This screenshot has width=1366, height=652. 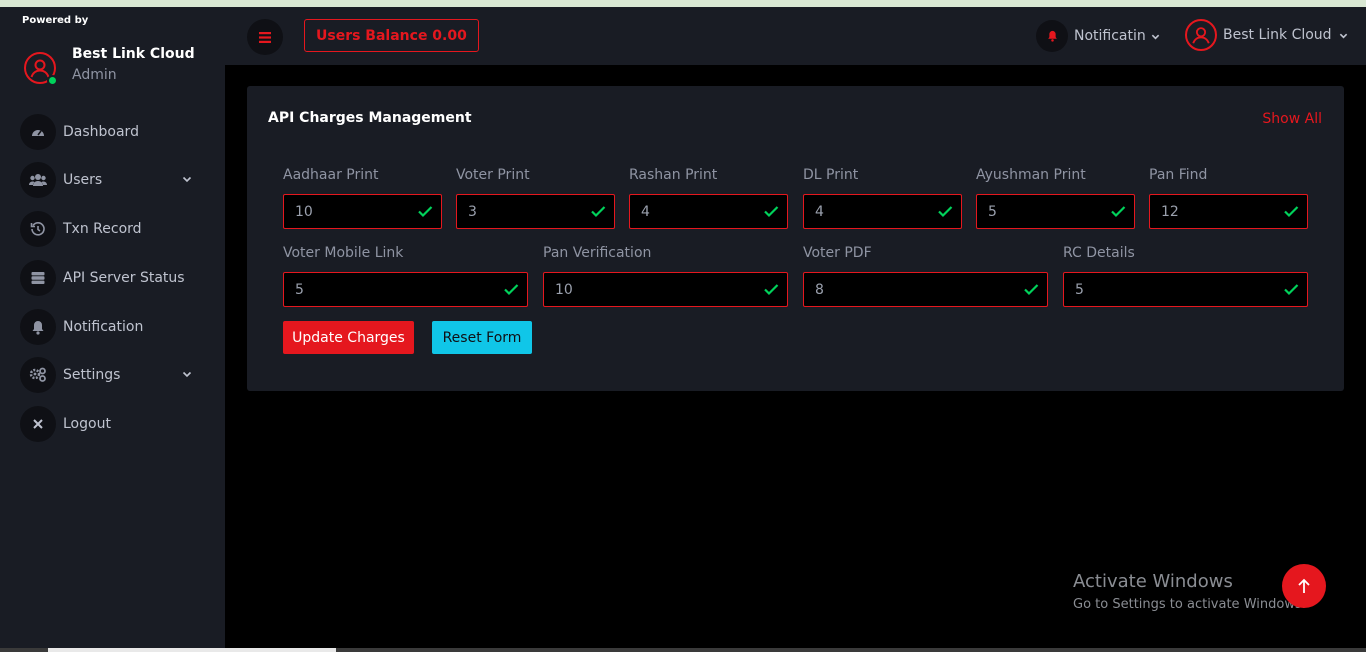 I want to click on pan-find-field, so click(x=1228, y=211).